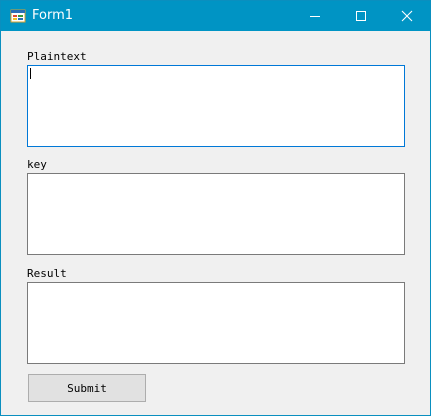  I want to click on key-label: key, so click(37, 164).